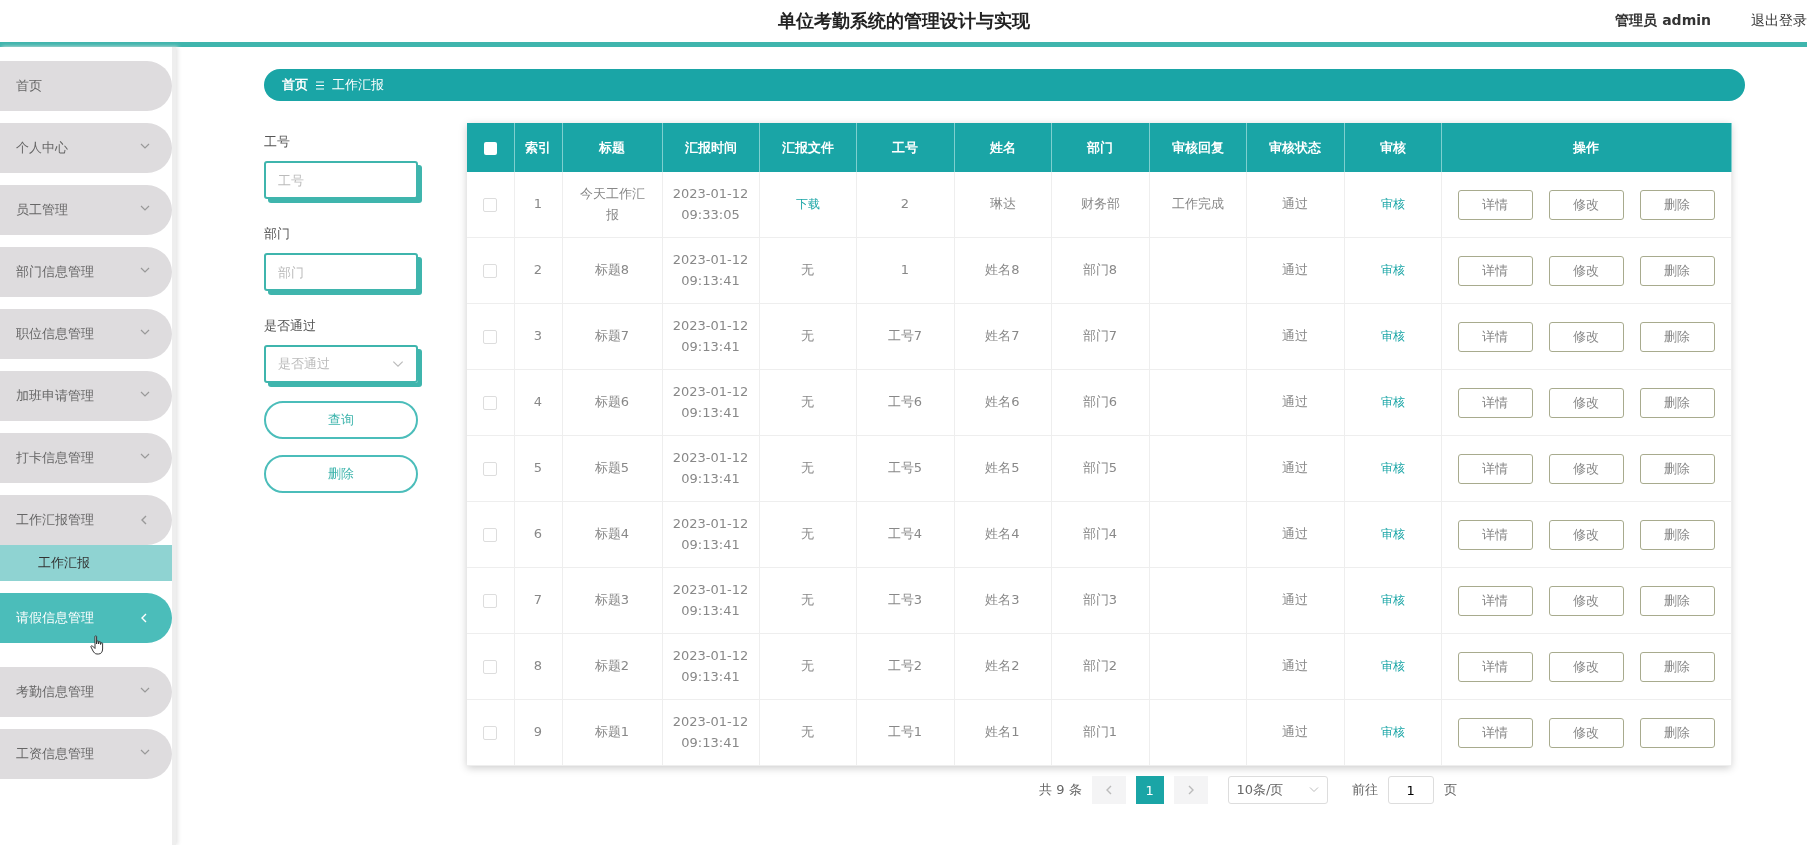  Describe the element at coordinates (341, 474) in the screenshot. I see `filter-button: 删除` at that location.